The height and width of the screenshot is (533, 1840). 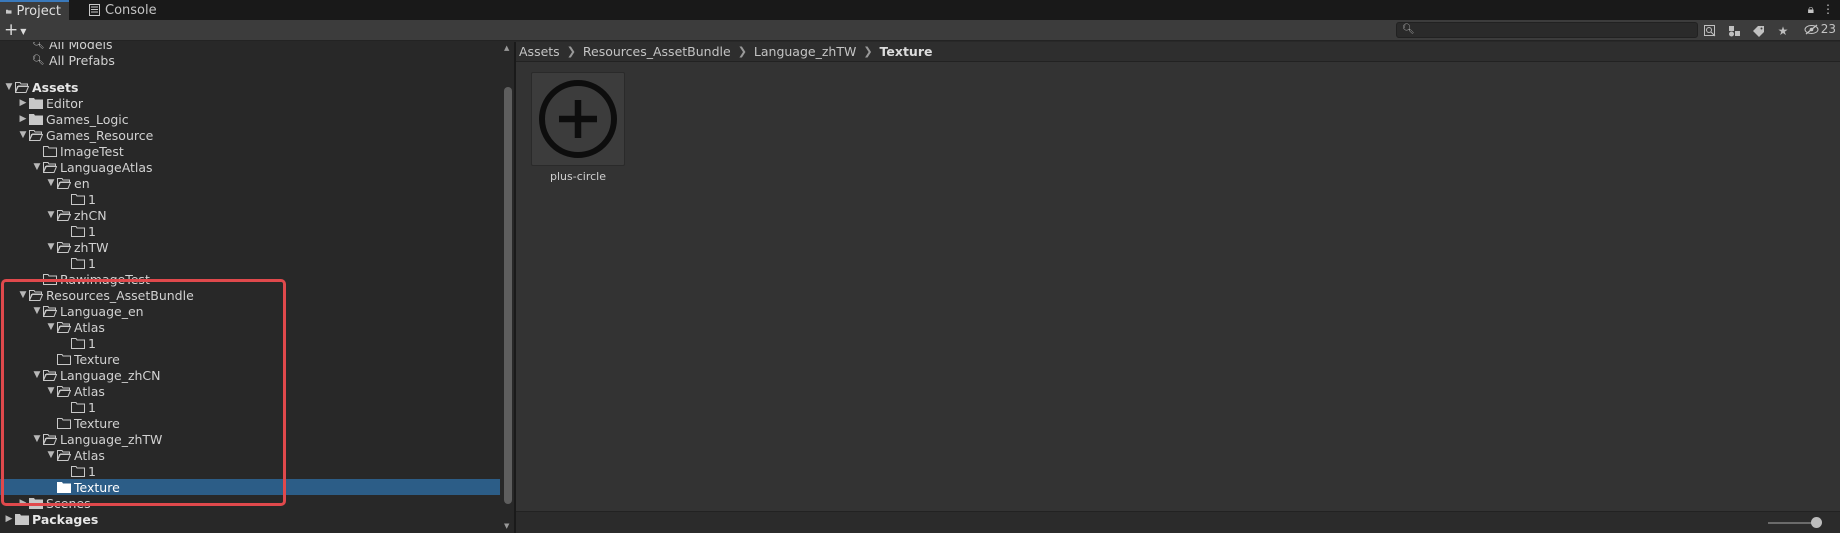 I want to click on breadcrumb-item: Resources_AssetBundle, so click(x=657, y=51).